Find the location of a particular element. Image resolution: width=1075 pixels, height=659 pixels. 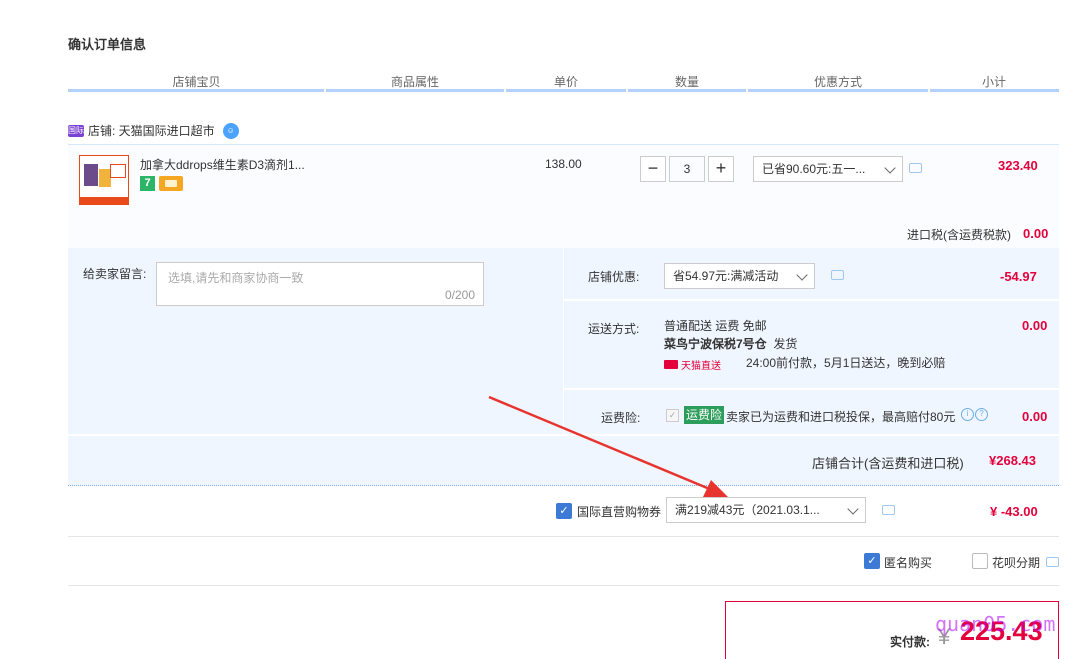

page-title: 确认订单信息 is located at coordinates (107, 44).